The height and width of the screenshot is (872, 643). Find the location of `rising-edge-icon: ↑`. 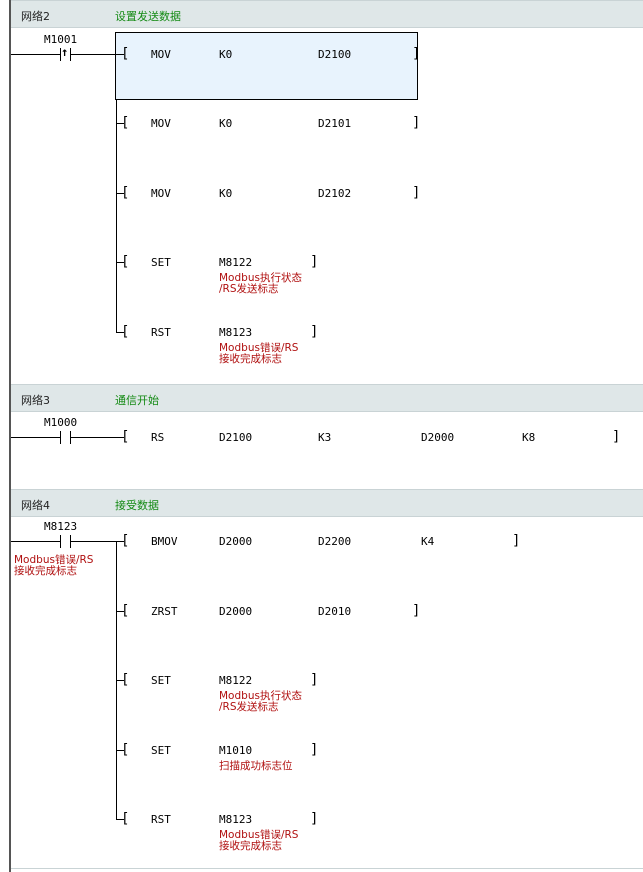

rising-edge-icon: ↑ is located at coordinates (64, 52).